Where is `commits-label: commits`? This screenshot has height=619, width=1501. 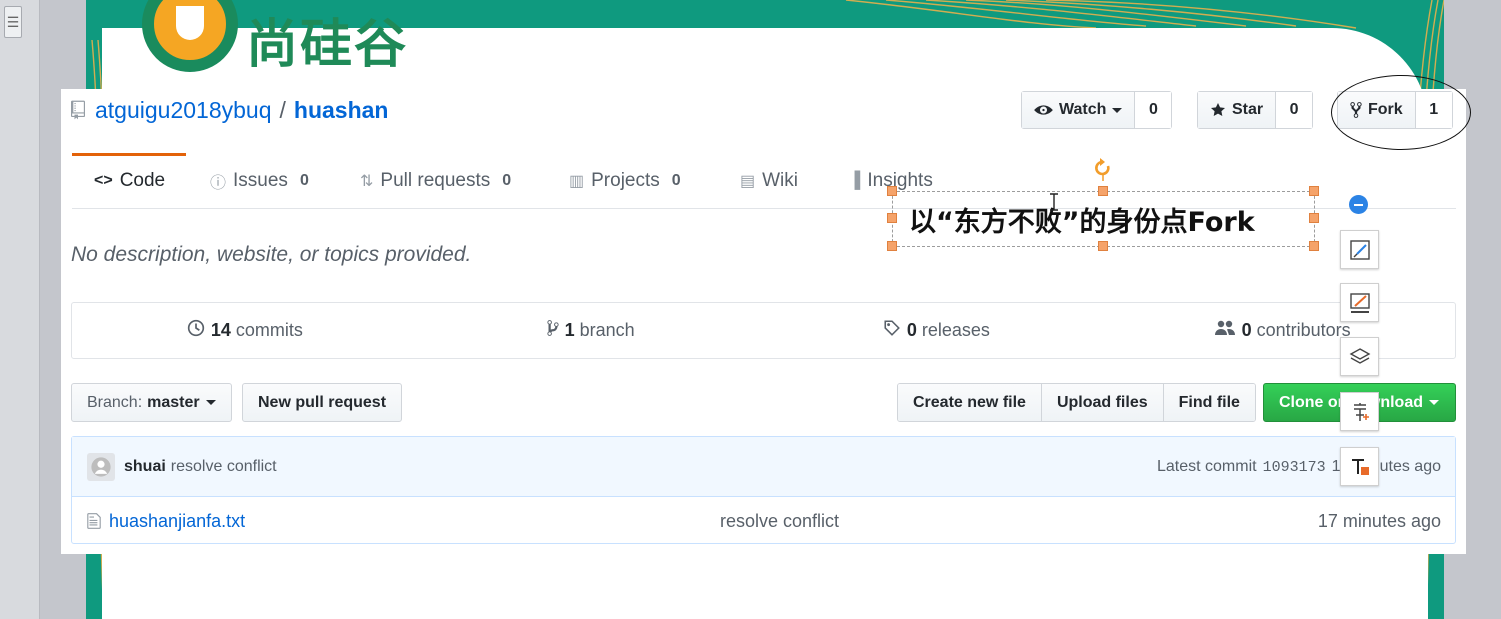 commits-label: commits is located at coordinates (269, 330).